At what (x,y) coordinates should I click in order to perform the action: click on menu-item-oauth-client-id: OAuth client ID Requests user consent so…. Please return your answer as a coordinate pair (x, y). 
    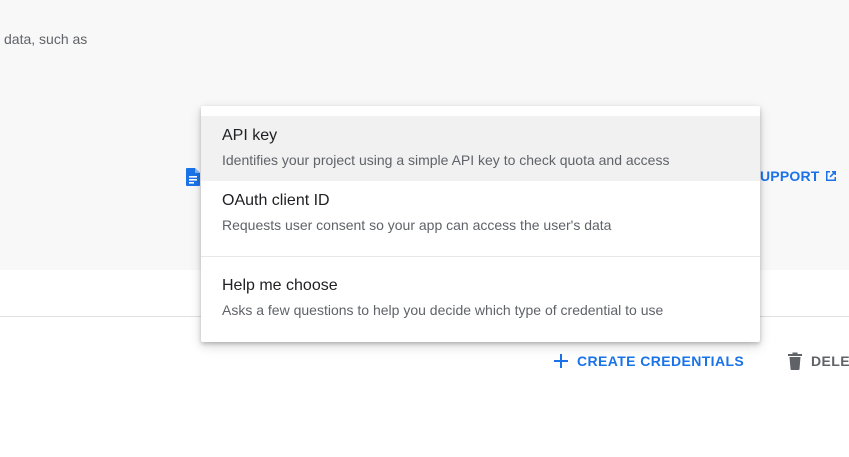
    Looking at the image, I should click on (480, 218).